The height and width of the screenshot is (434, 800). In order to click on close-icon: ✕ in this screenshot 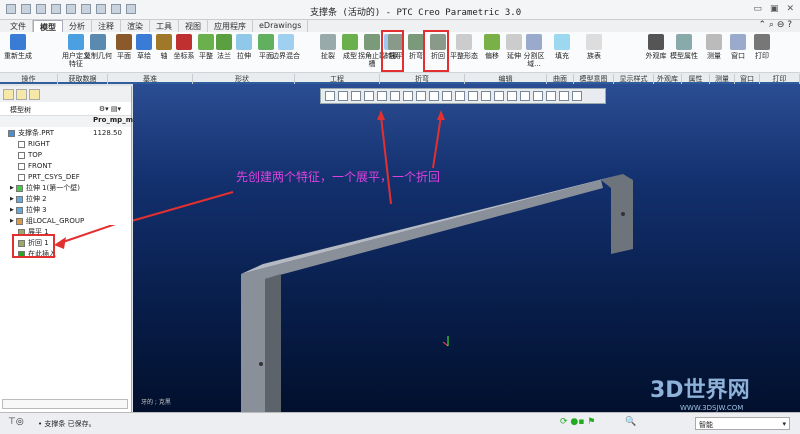, I will do `click(790, 9)`.